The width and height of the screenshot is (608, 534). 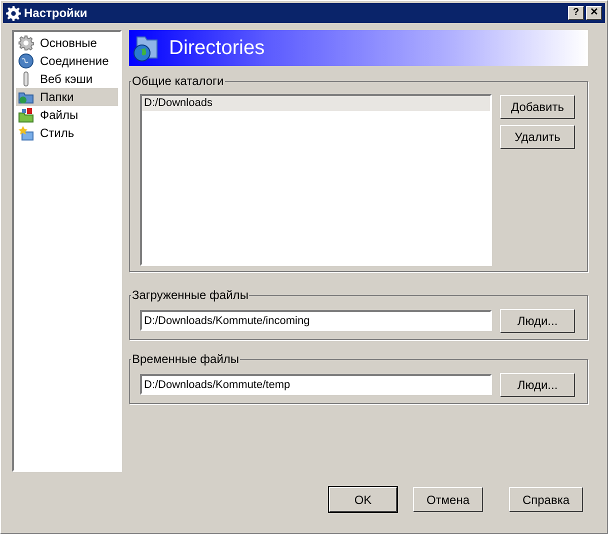 What do you see at coordinates (546, 499) in the screenshot?
I see `help-button: Справка` at bounding box center [546, 499].